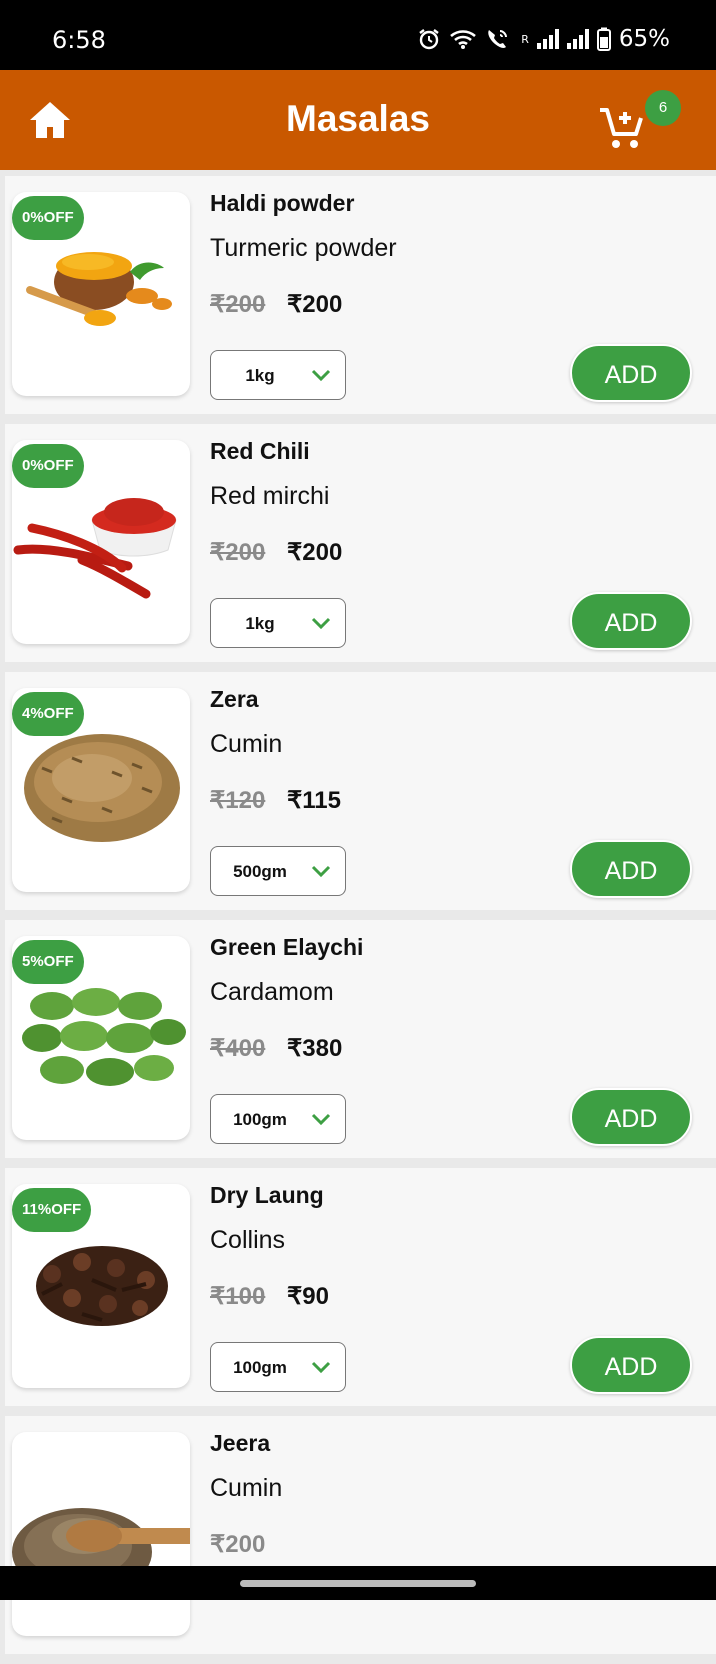 This screenshot has height=1664, width=716. I want to click on cart-count-badge: 6, so click(663, 108).